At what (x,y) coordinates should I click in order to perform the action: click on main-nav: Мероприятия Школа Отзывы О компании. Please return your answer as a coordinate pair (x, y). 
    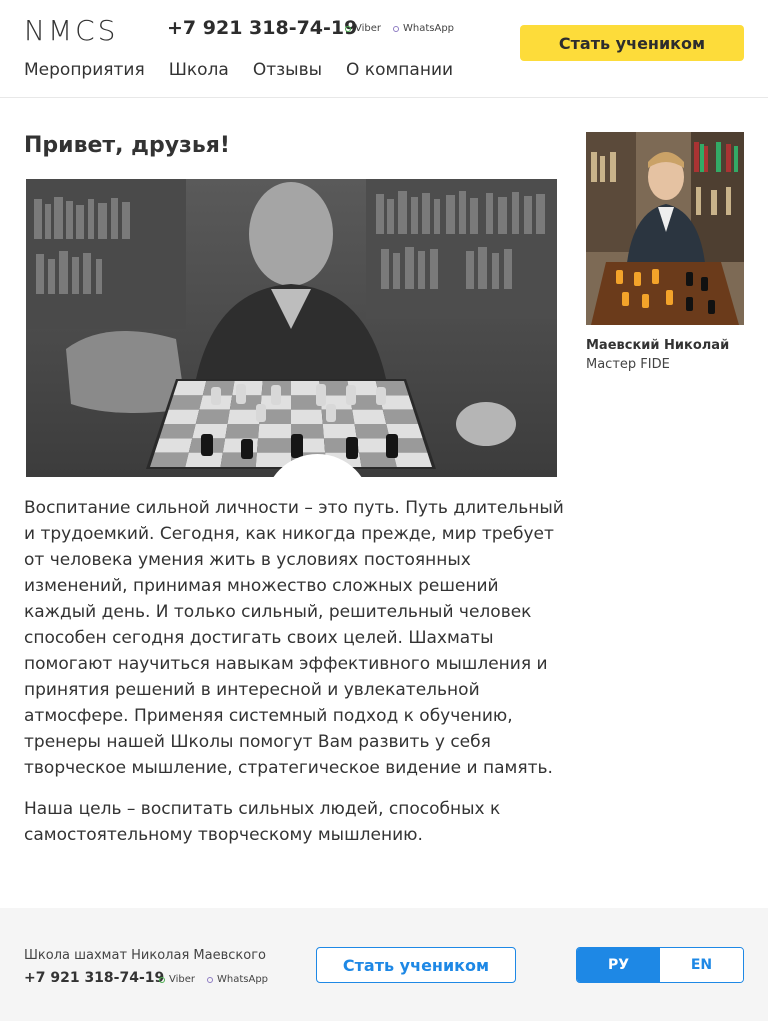
    Looking at the image, I should click on (238, 70).